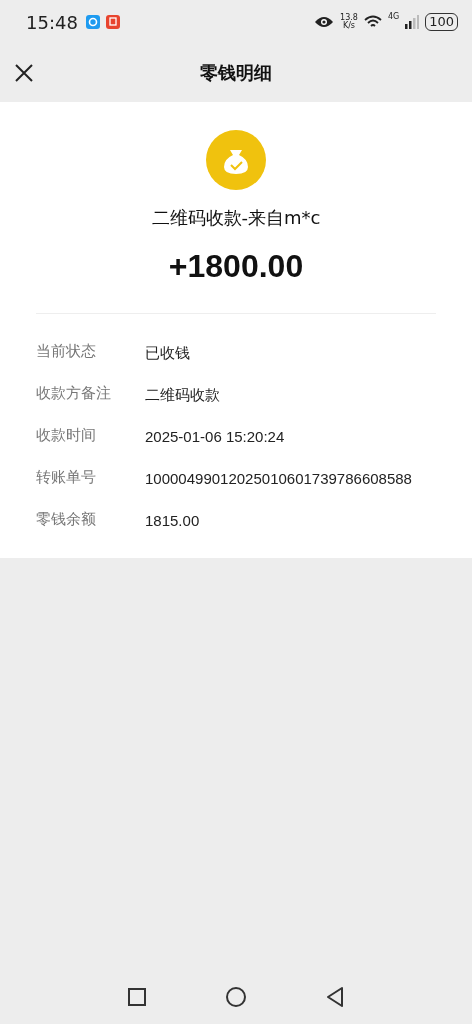  Describe the element at coordinates (66, 435) in the screenshot. I see `detail-label: 收款时间` at that location.